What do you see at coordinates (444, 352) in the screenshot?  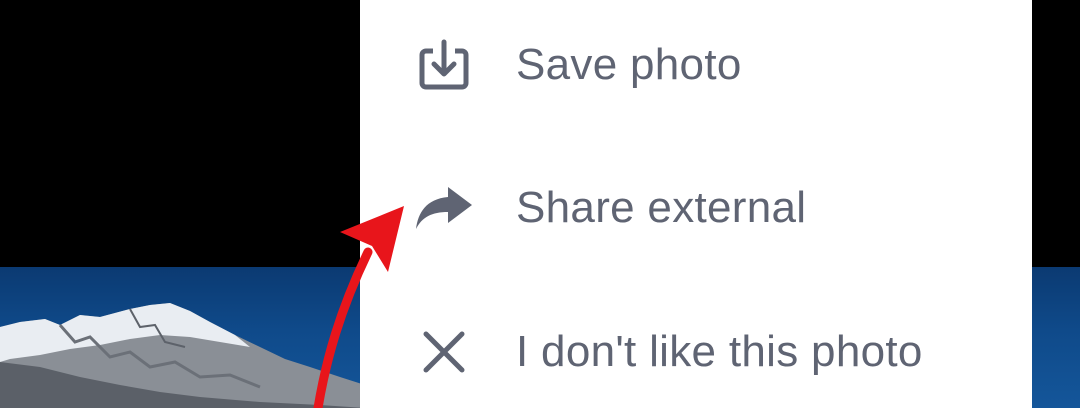 I see `close-icon` at bounding box center [444, 352].